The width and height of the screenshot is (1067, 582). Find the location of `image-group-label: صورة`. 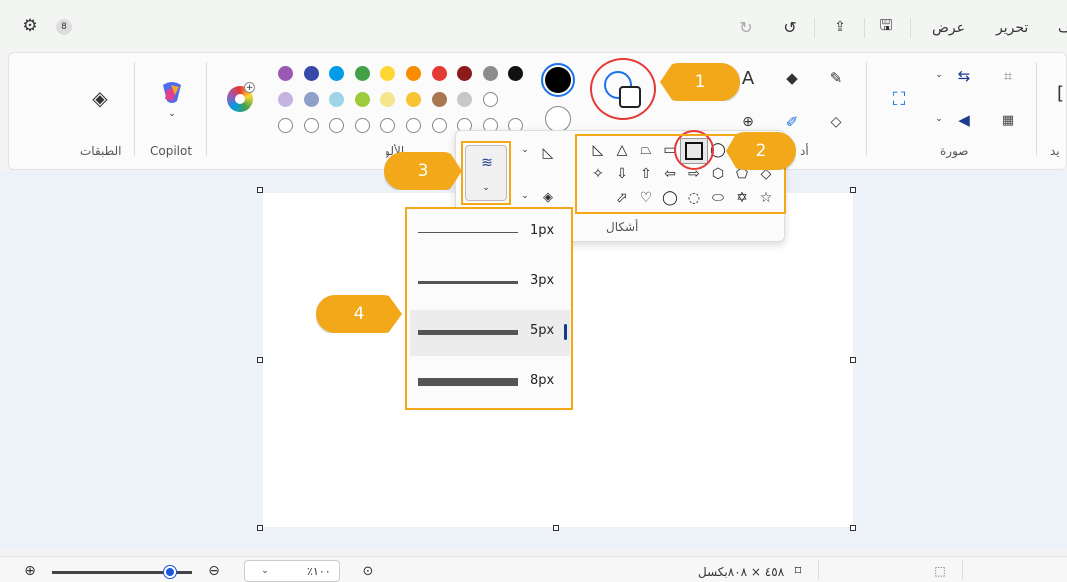

image-group-label: صورة is located at coordinates (954, 151).